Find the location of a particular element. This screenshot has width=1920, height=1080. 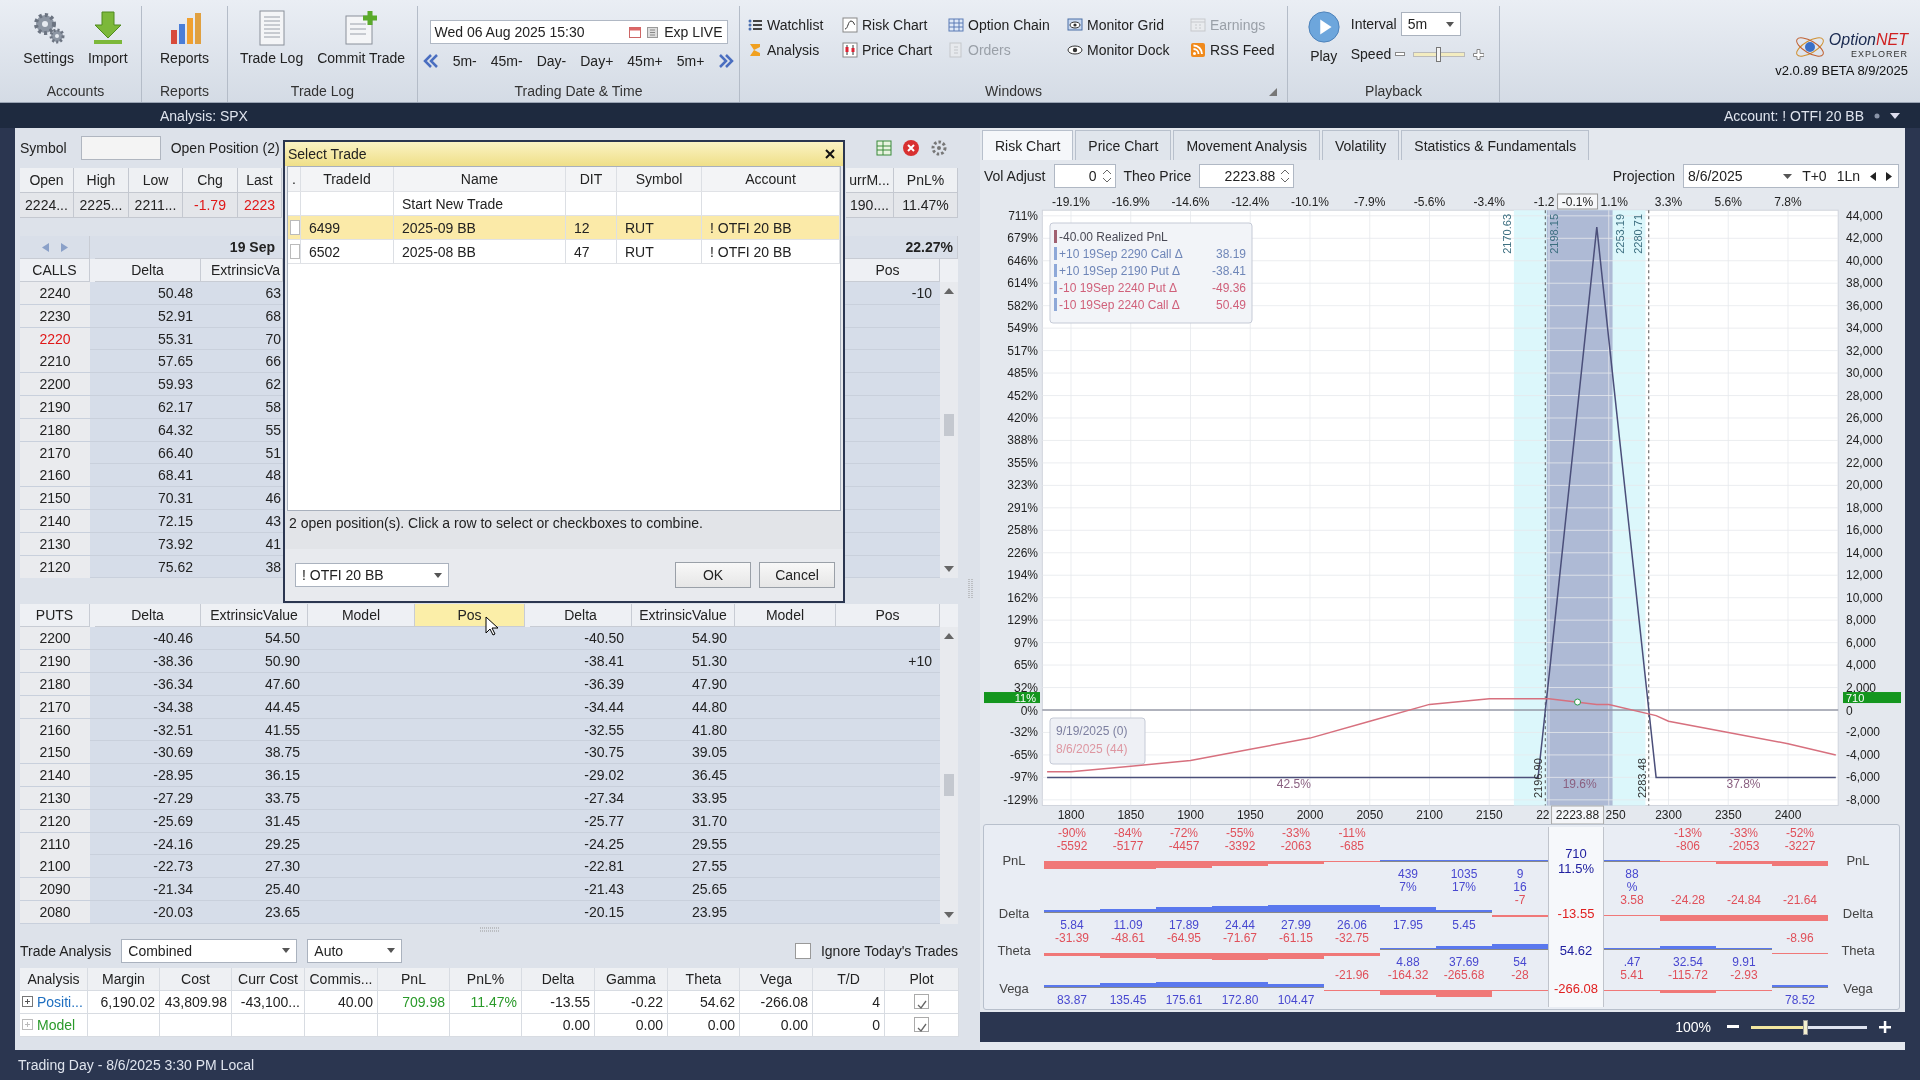

trade-row: 6499 2025-09 BB 12 RUT ! OTFI 20 BB is located at coordinates (564, 228).